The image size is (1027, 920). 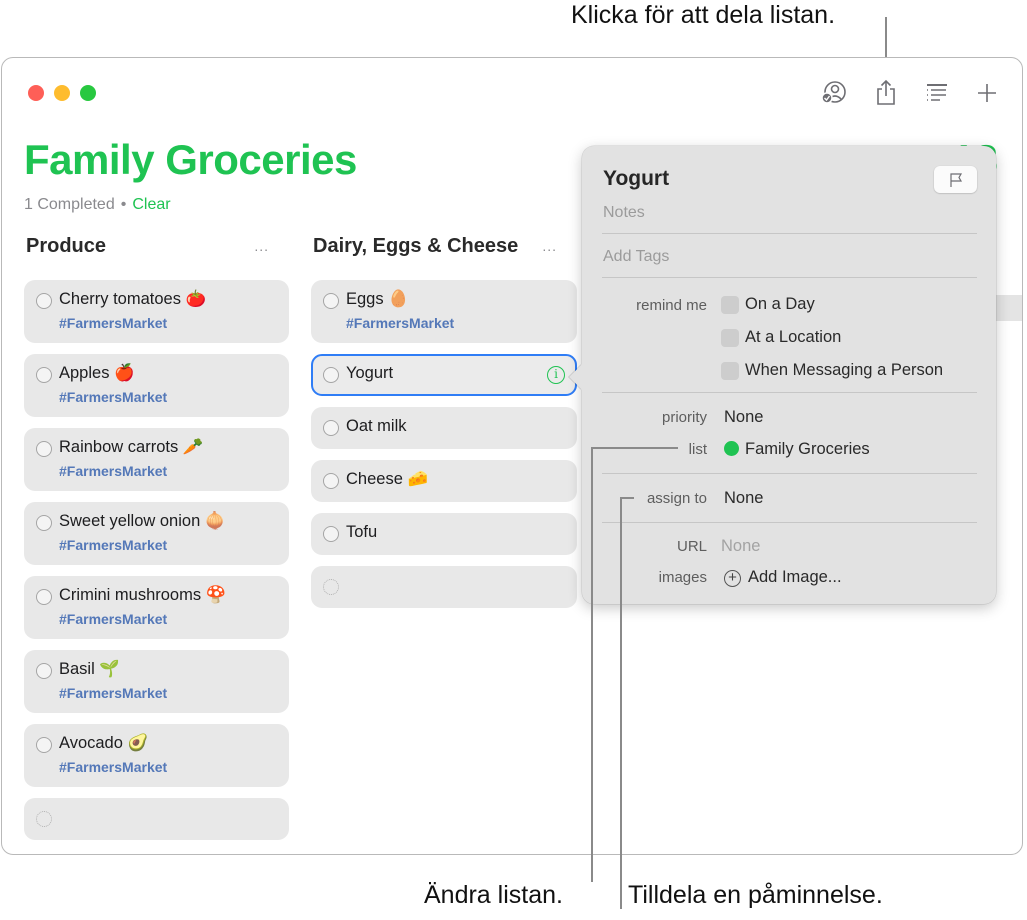 I want to click on callout-share: Klicka för att dela listan., so click(x=703, y=15).